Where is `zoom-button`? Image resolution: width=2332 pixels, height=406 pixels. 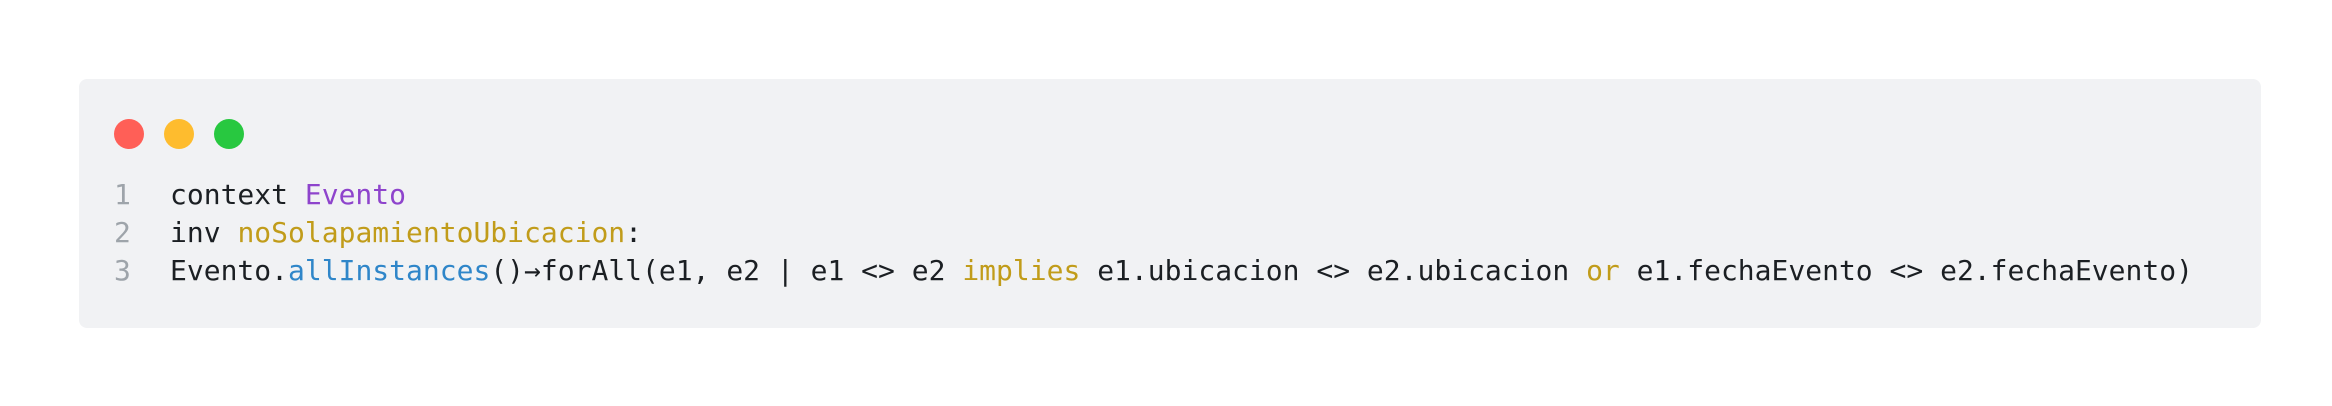 zoom-button is located at coordinates (229, 134).